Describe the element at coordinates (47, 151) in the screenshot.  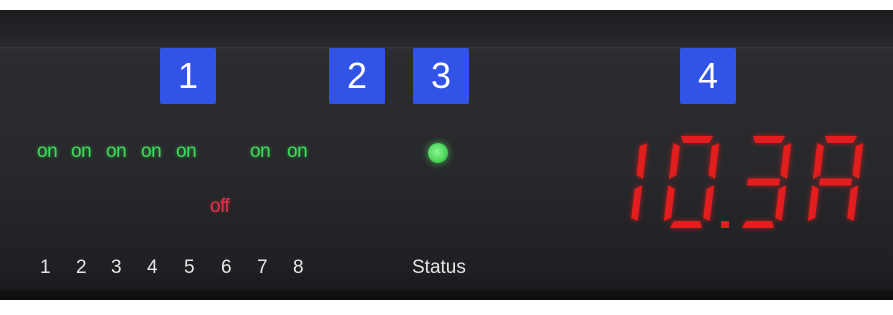
I see `outlet-1-on-indicator: on` at that location.